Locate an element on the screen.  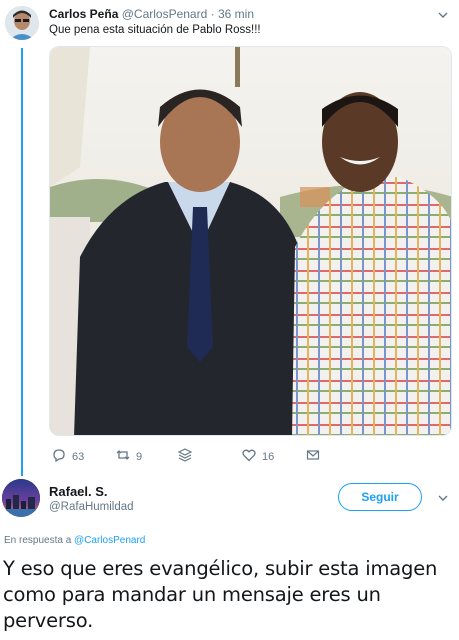
mail-icon is located at coordinates (313, 456).